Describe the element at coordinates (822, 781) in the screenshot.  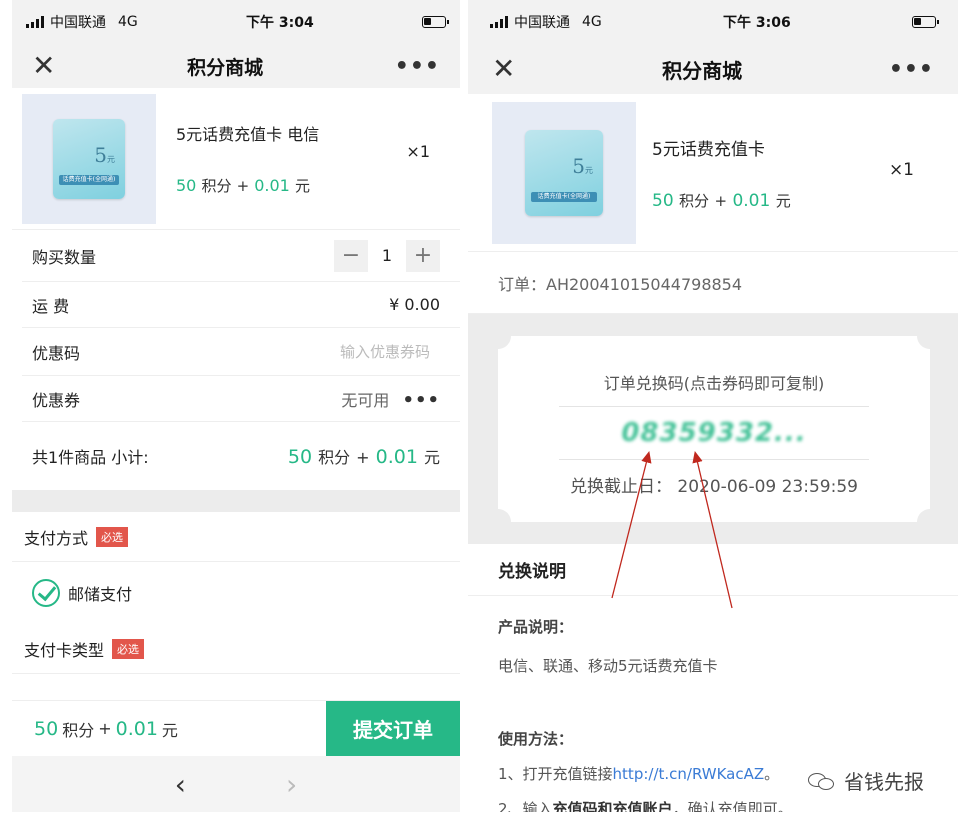
I see `wechat-icon` at that location.